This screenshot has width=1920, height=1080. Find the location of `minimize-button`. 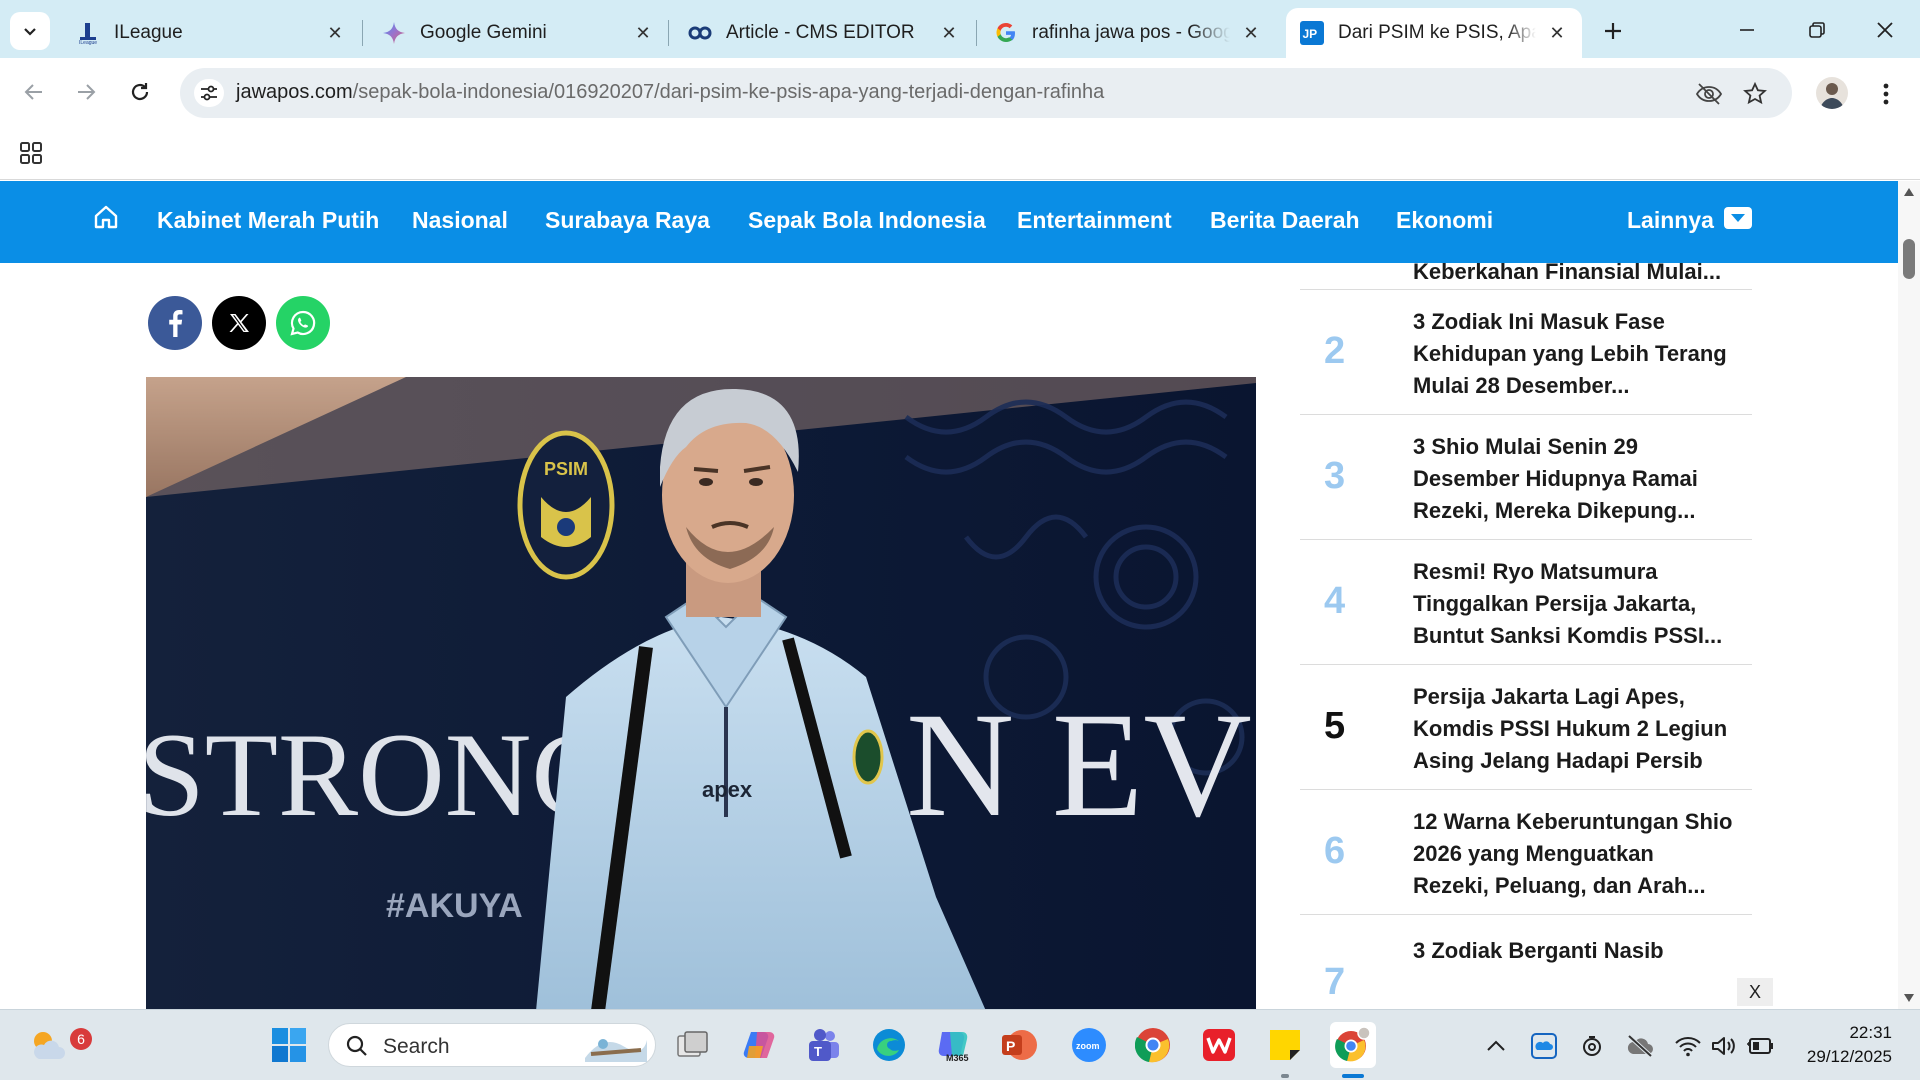

minimize-button is located at coordinates (1747, 30).